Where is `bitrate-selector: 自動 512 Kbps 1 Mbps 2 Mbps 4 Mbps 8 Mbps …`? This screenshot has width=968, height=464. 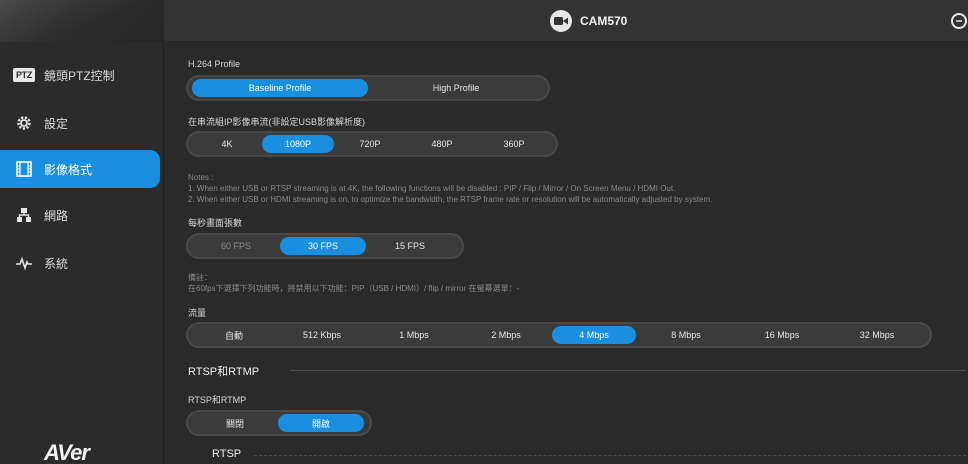 bitrate-selector: 自動 512 Kbps 1 Mbps 2 Mbps 4 Mbps 8 Mbps … is located at coordinates (559, 335).